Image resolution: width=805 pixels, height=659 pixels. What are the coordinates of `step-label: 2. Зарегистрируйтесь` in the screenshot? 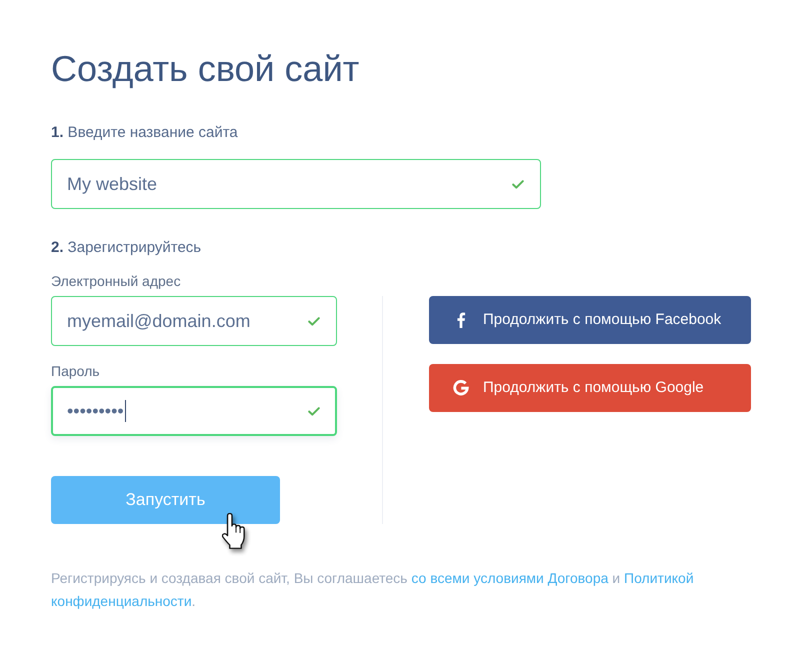 It's located at (126, 248).